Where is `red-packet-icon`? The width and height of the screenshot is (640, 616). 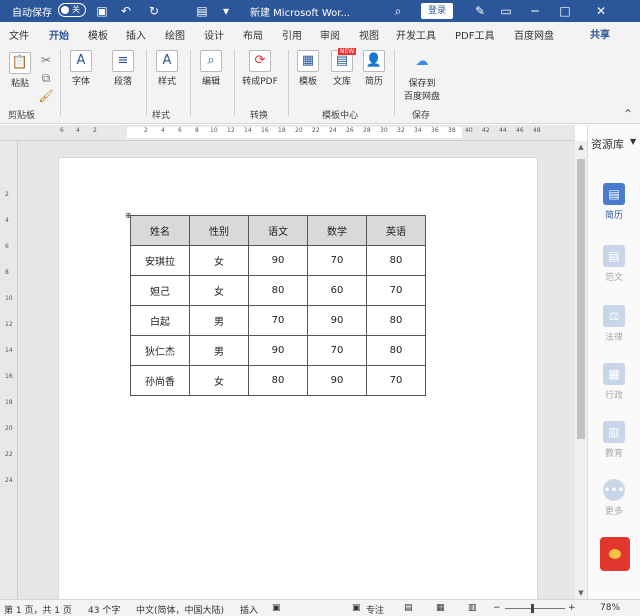
red-packet-icon is located at coordinates (615, 554).